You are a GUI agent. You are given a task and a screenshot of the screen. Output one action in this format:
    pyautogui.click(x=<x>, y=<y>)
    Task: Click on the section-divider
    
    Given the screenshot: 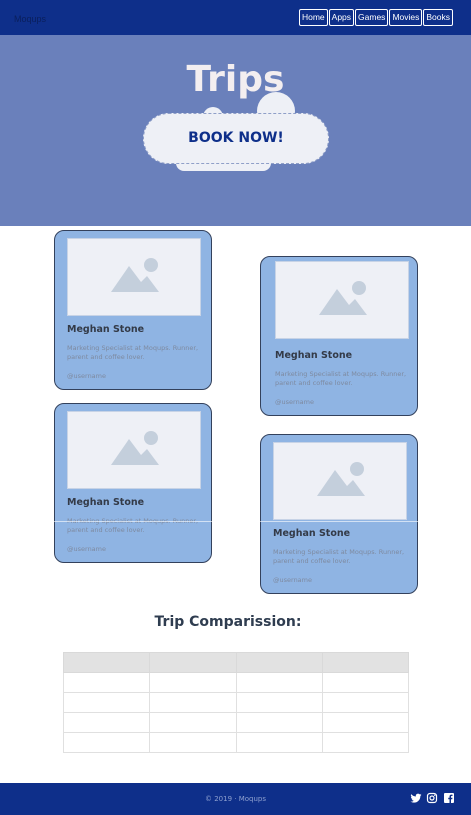 What is the action you would take?
    pyautogui.click(x=235, y=521)
    